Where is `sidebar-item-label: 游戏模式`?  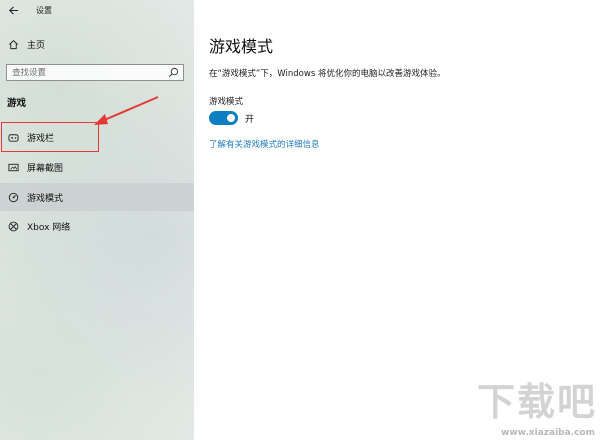 sidebar-item-label: 游戏模式 is located at coordinates (45, 198).